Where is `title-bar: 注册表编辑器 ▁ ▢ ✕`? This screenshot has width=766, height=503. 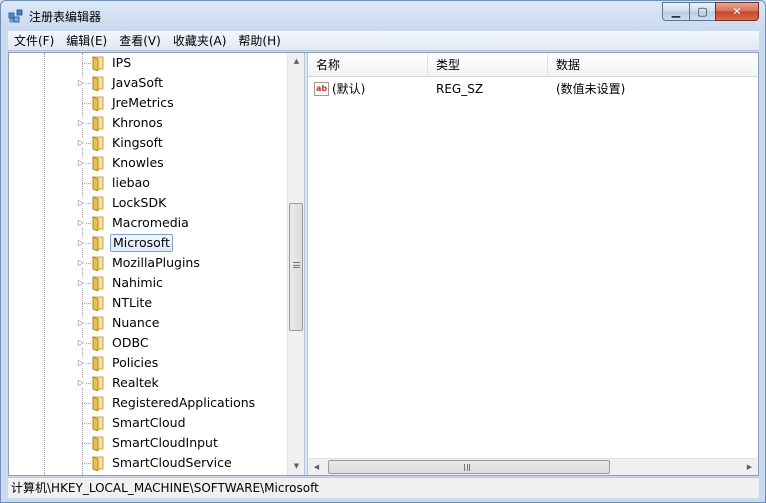 title-bar: 注册表编辑器 ▁ ▢ ✕ is located at coordinates (383, 16).